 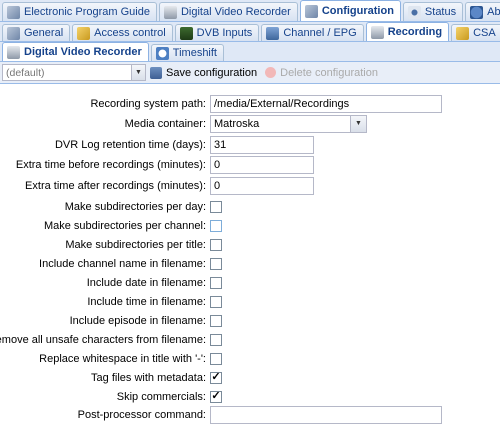 I want to click on checkbox-label: Include episode in filename:, so click(x=137, y=320).